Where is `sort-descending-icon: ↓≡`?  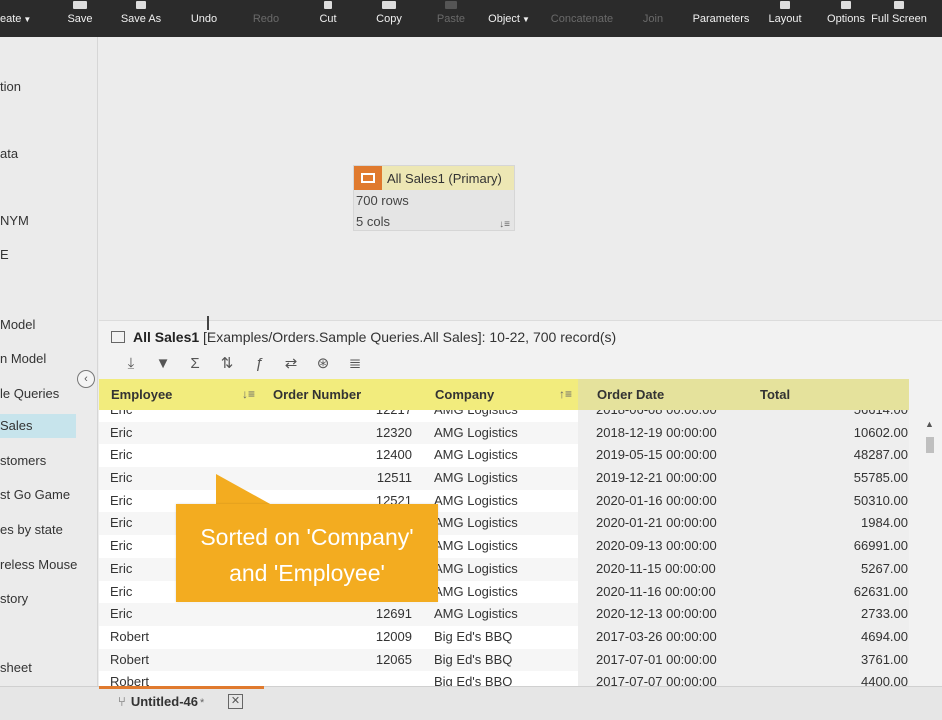 sort-descending-icon: ↓≡ is located at coordinates (248, 394).